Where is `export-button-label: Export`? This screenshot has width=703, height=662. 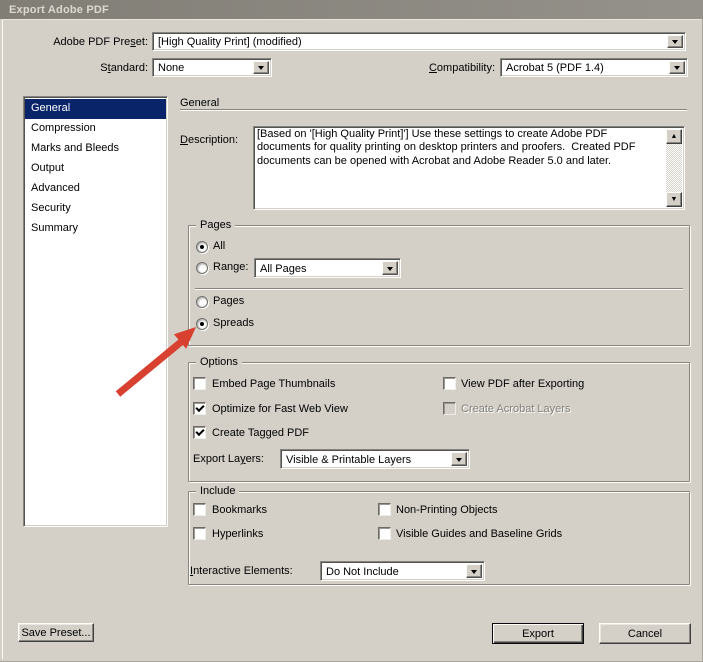
export-button-label: Export is located at coordinates (538, 633).